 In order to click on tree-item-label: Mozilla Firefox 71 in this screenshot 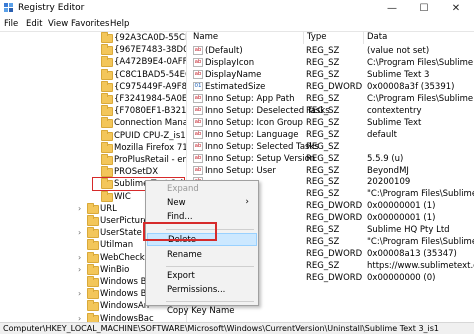, I will do `click(150, 147)`.